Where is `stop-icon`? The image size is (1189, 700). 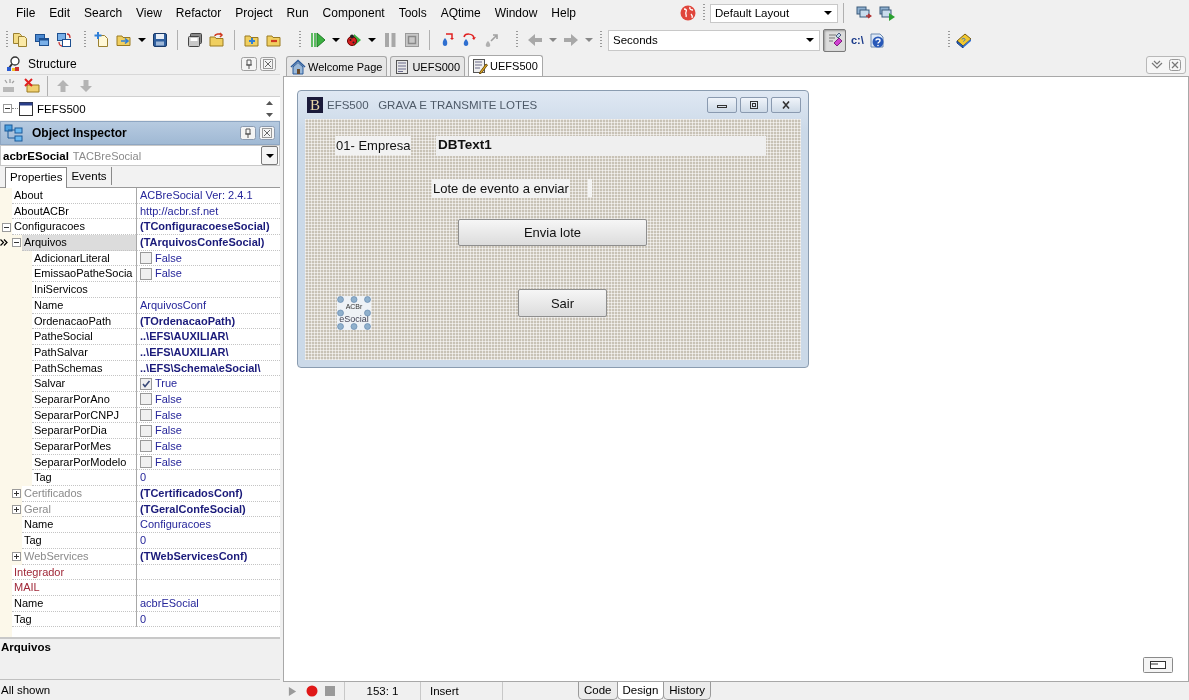 stop-icon is located at coordinates (412, 40).